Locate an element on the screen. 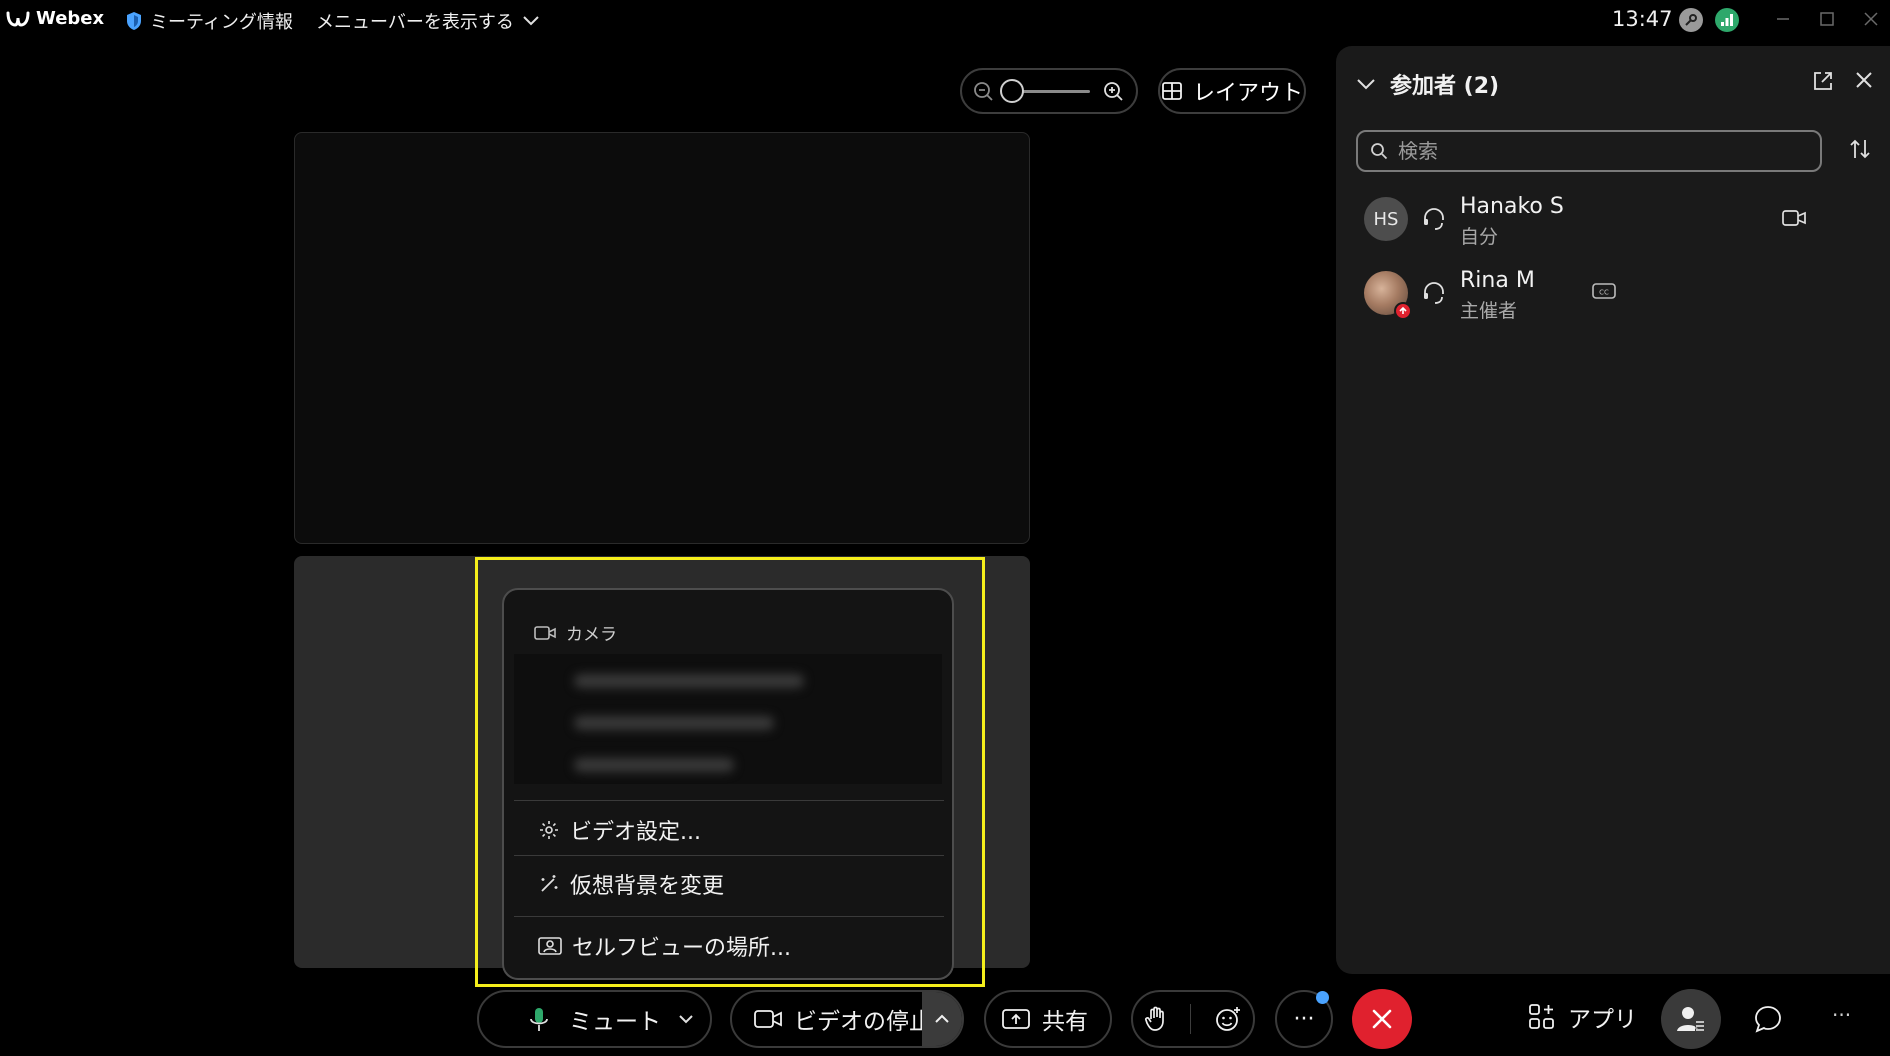 The width and height of the screenshot is (1890, 1056). meeting-info-button: ミーティング情報 is located at coordinates (209, 21).